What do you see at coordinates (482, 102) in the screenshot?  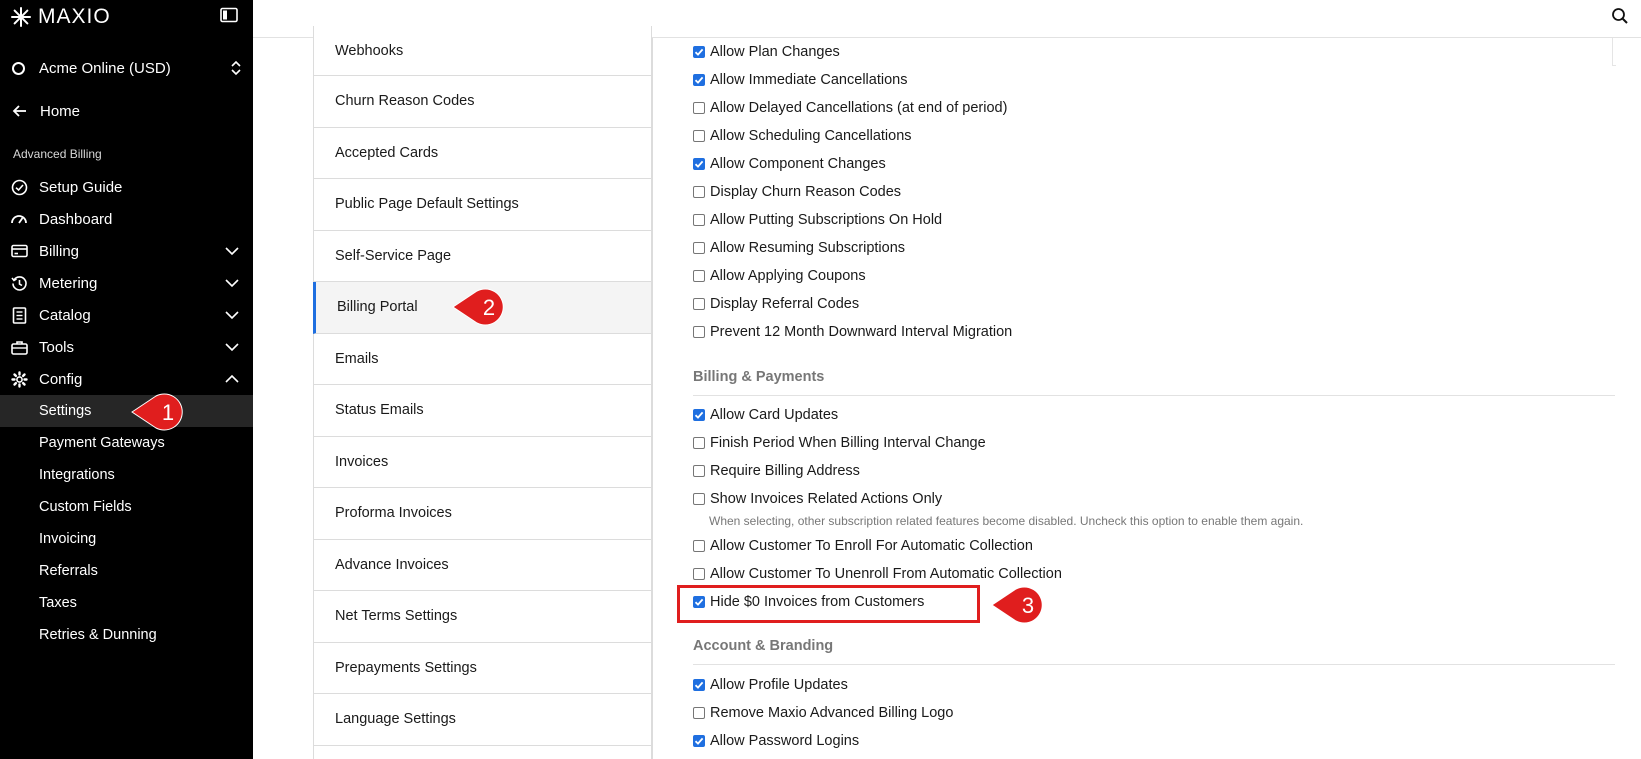 I see `settings-menu-item: Churn Reason Codes` at bounding box center [482, 102].